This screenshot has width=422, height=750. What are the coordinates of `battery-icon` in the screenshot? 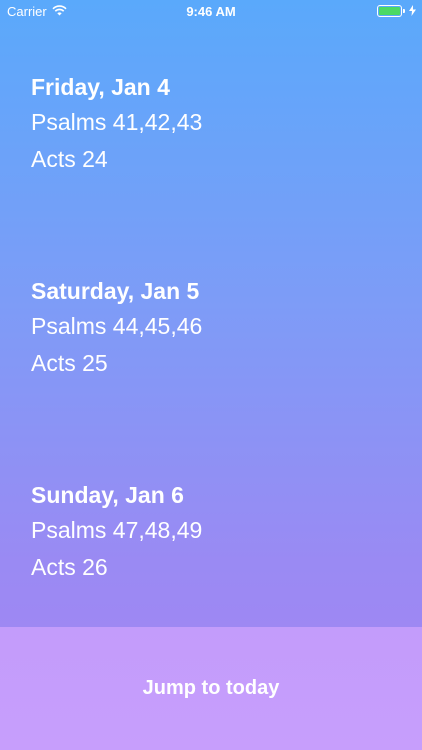 It's located at (391, 11).